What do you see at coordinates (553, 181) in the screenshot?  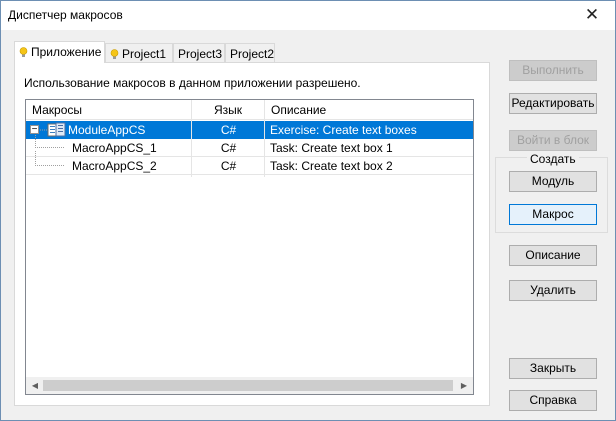 I see `module-button: Модуль` at bounding box center [553, 181].